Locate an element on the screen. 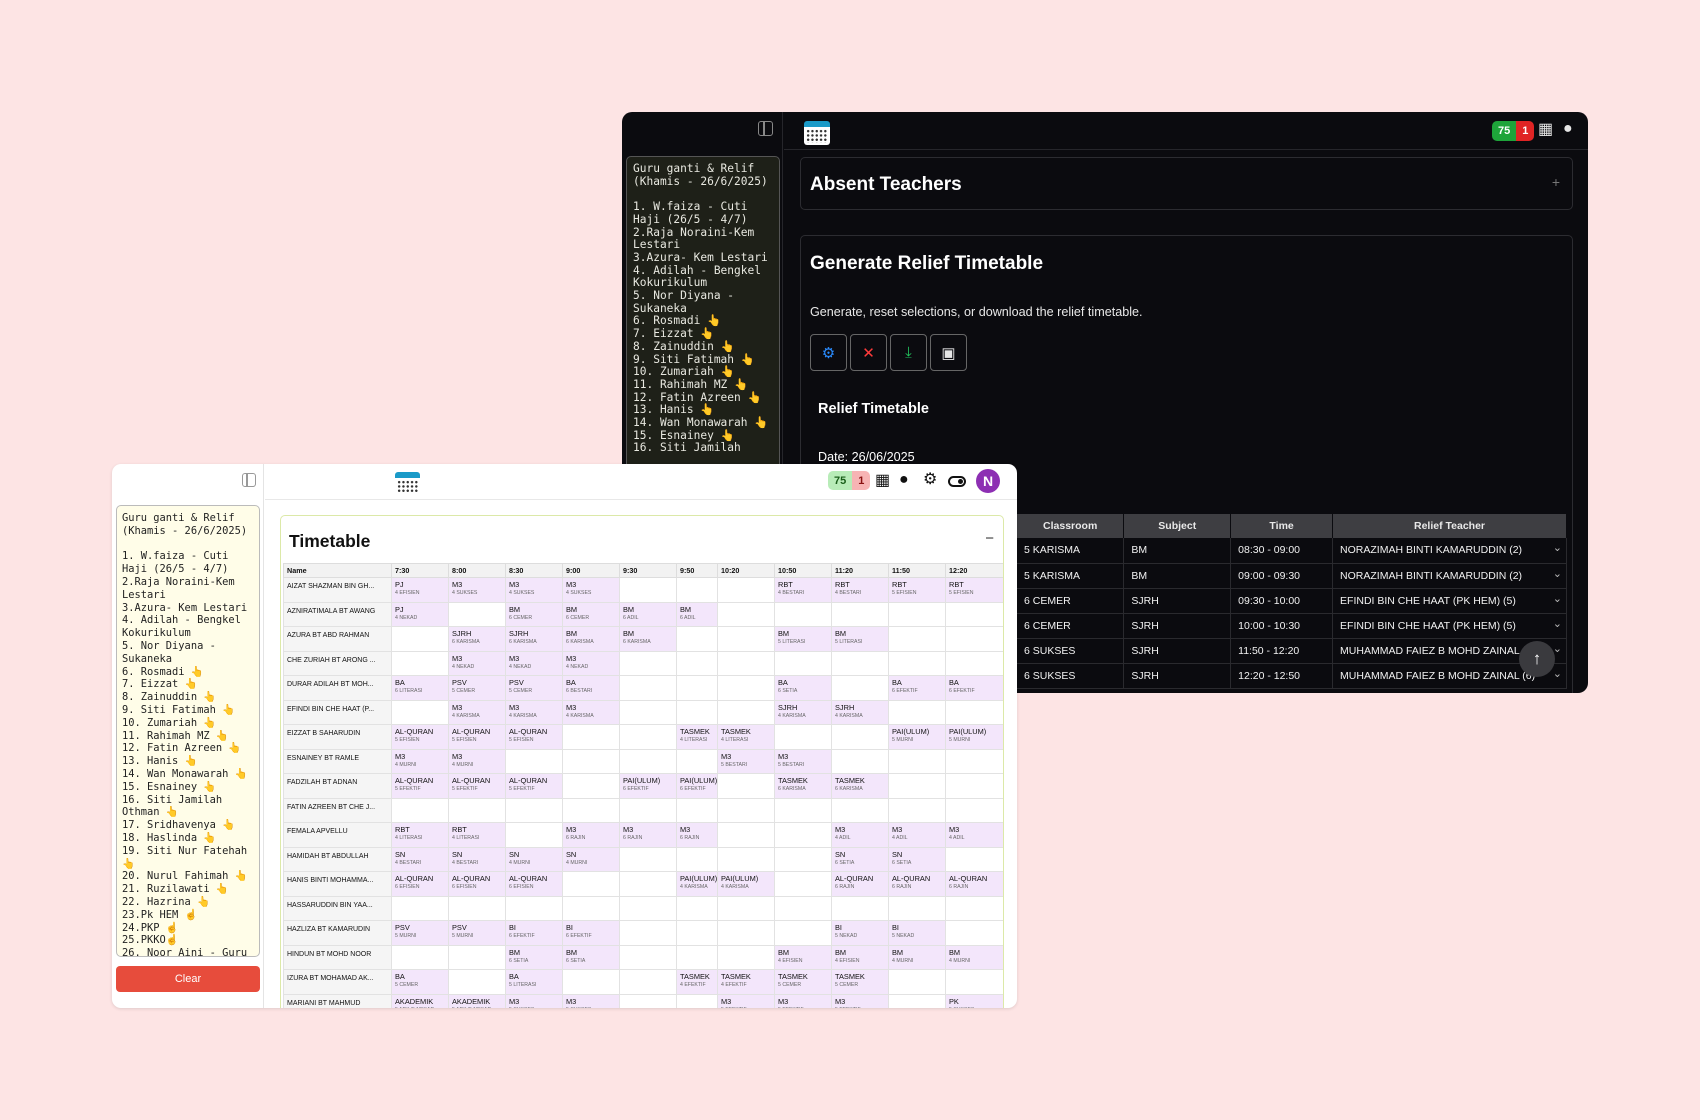 The height and width of the screenshot is (1120, 1700). timetable-slot: PSV 5 MURNI is located at coordinates (420, 933).